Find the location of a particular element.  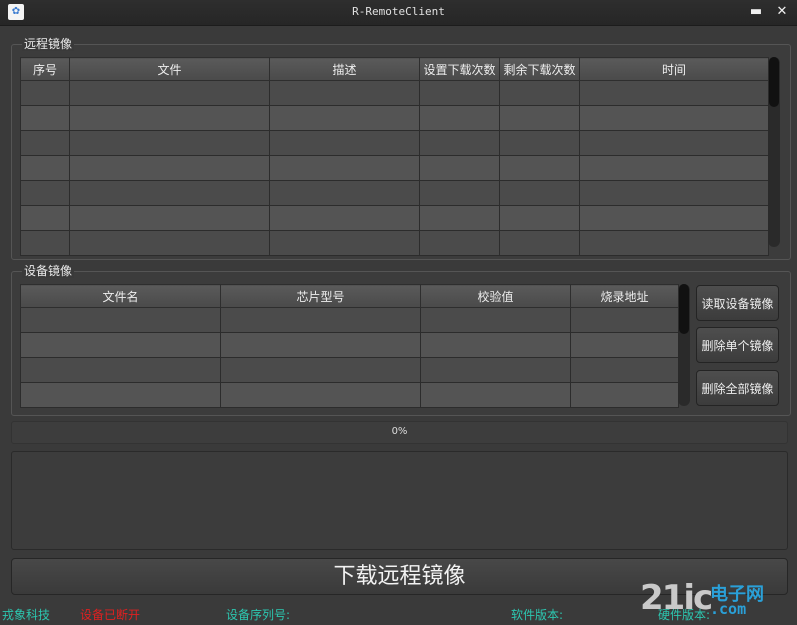

device-column-header: 烧录地址 is located at coordinates (624, 296).